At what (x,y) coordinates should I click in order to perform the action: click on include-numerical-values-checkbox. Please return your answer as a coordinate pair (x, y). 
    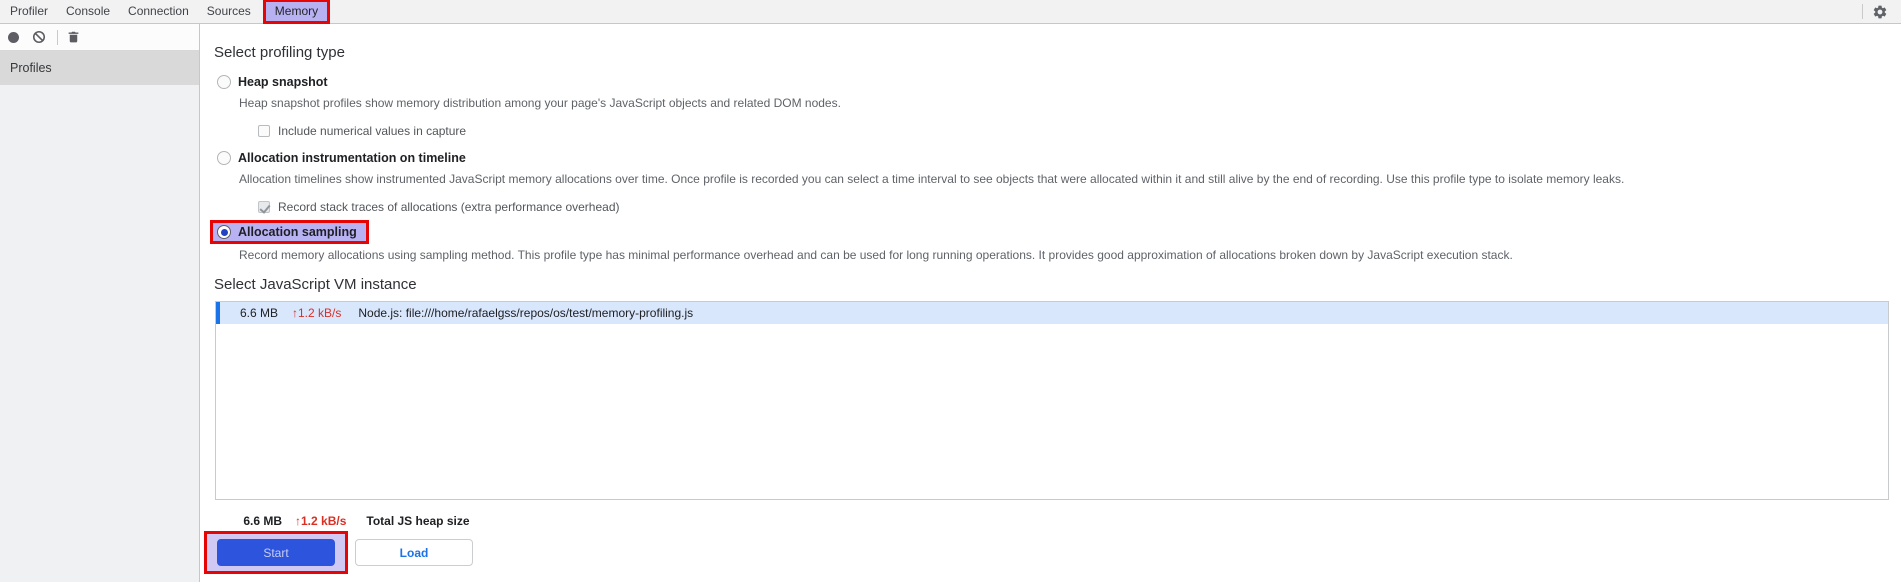
    Looking at the image, I should click on (264, 131).